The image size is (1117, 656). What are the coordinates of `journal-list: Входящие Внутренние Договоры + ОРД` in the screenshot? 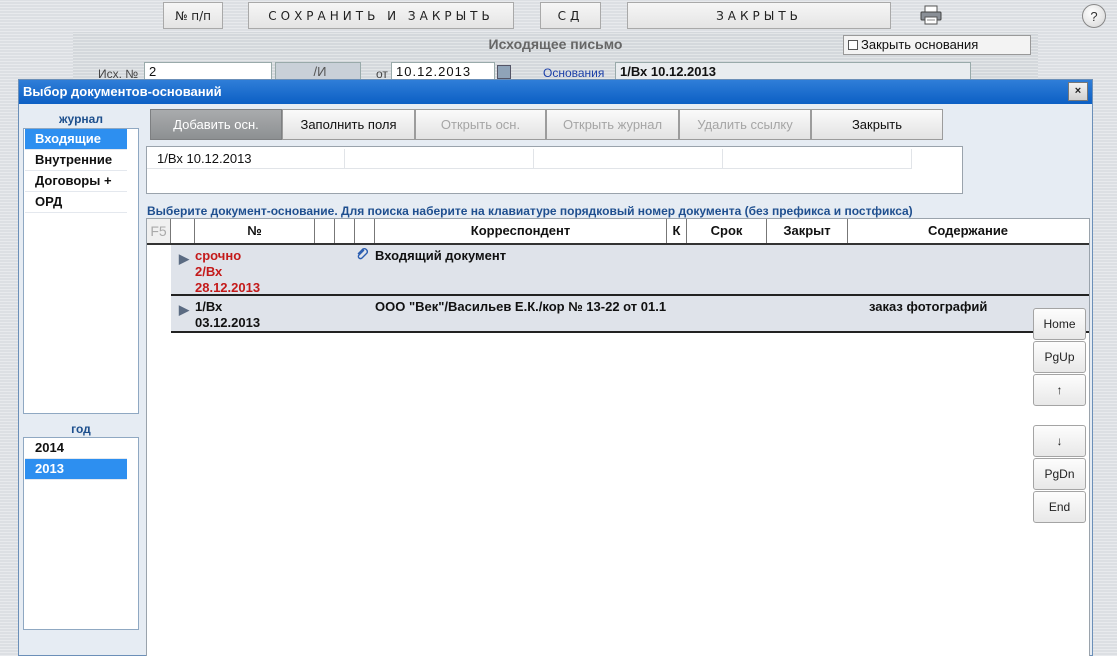 It's located at (81, 271).